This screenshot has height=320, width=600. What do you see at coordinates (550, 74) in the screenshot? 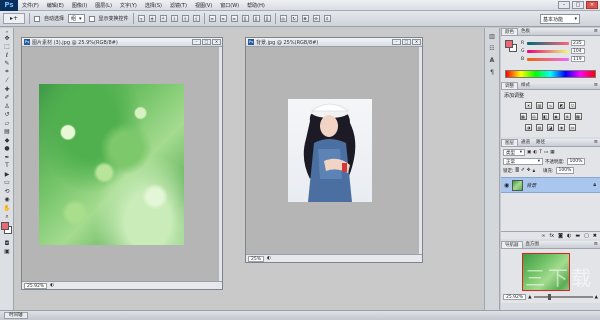
I see `color-spectrum-bar` at bounding box center [550, 74].